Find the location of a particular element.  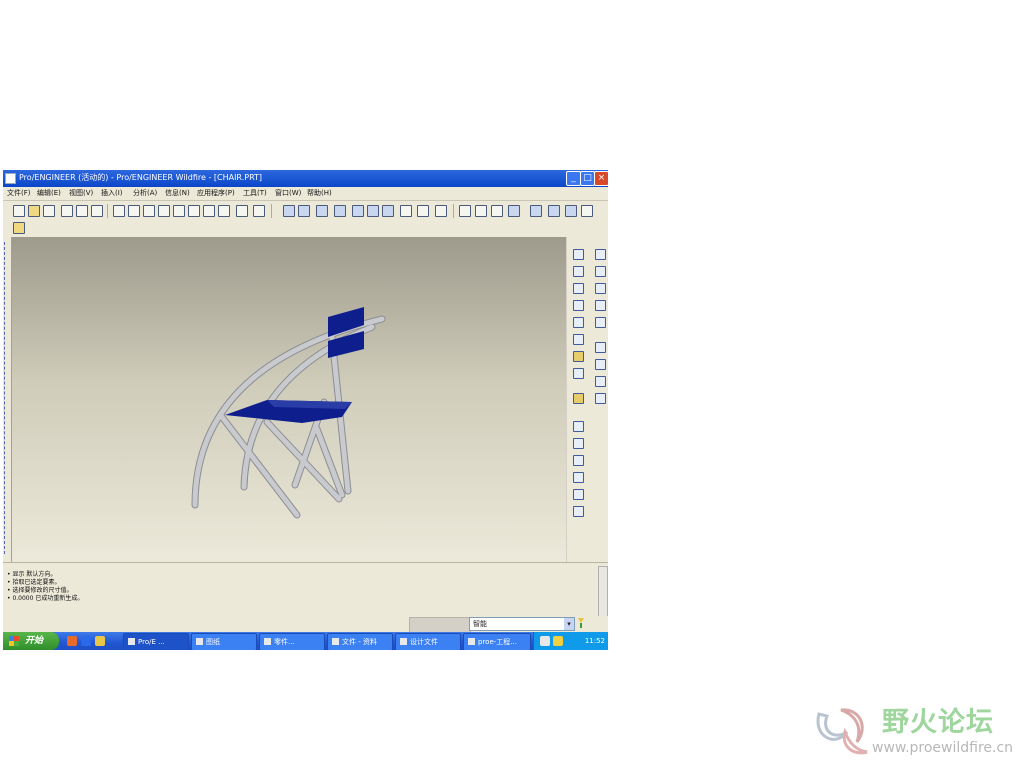

start-button: 开始 is located at coordinates (31, 641).